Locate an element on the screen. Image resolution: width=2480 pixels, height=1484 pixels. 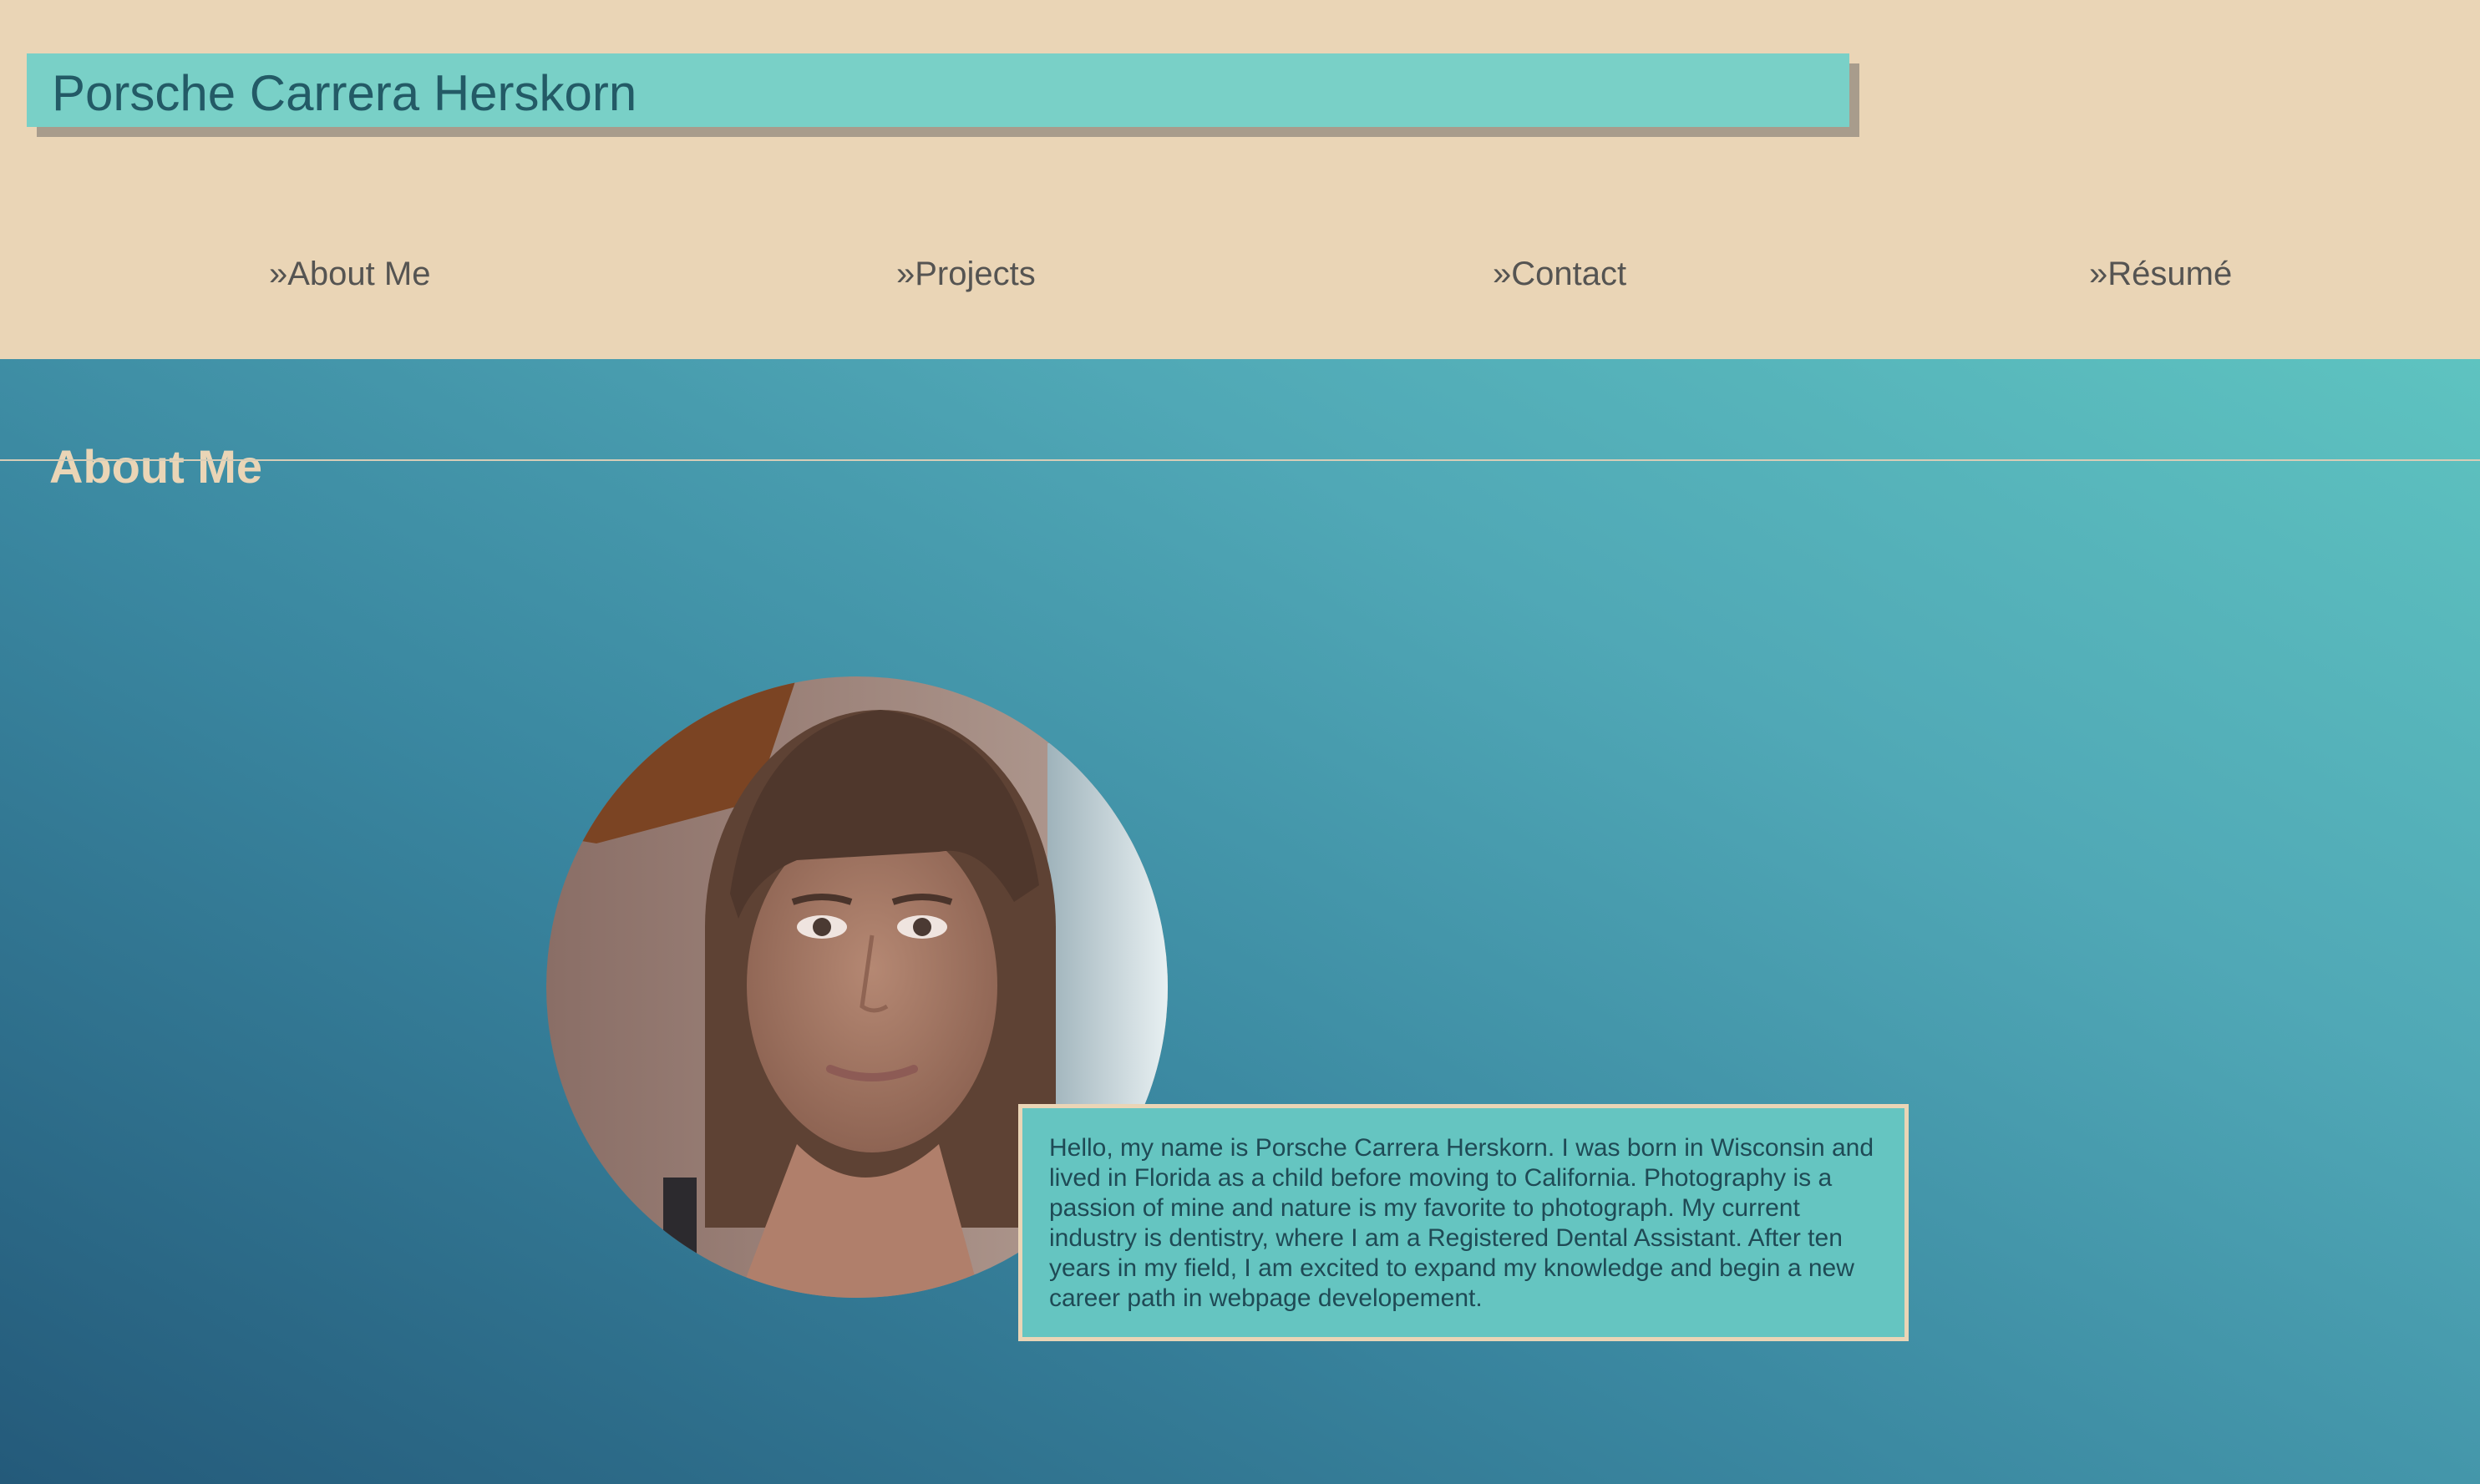
nav-link-resume: »Résumé is located at coordinates (2161, 274).